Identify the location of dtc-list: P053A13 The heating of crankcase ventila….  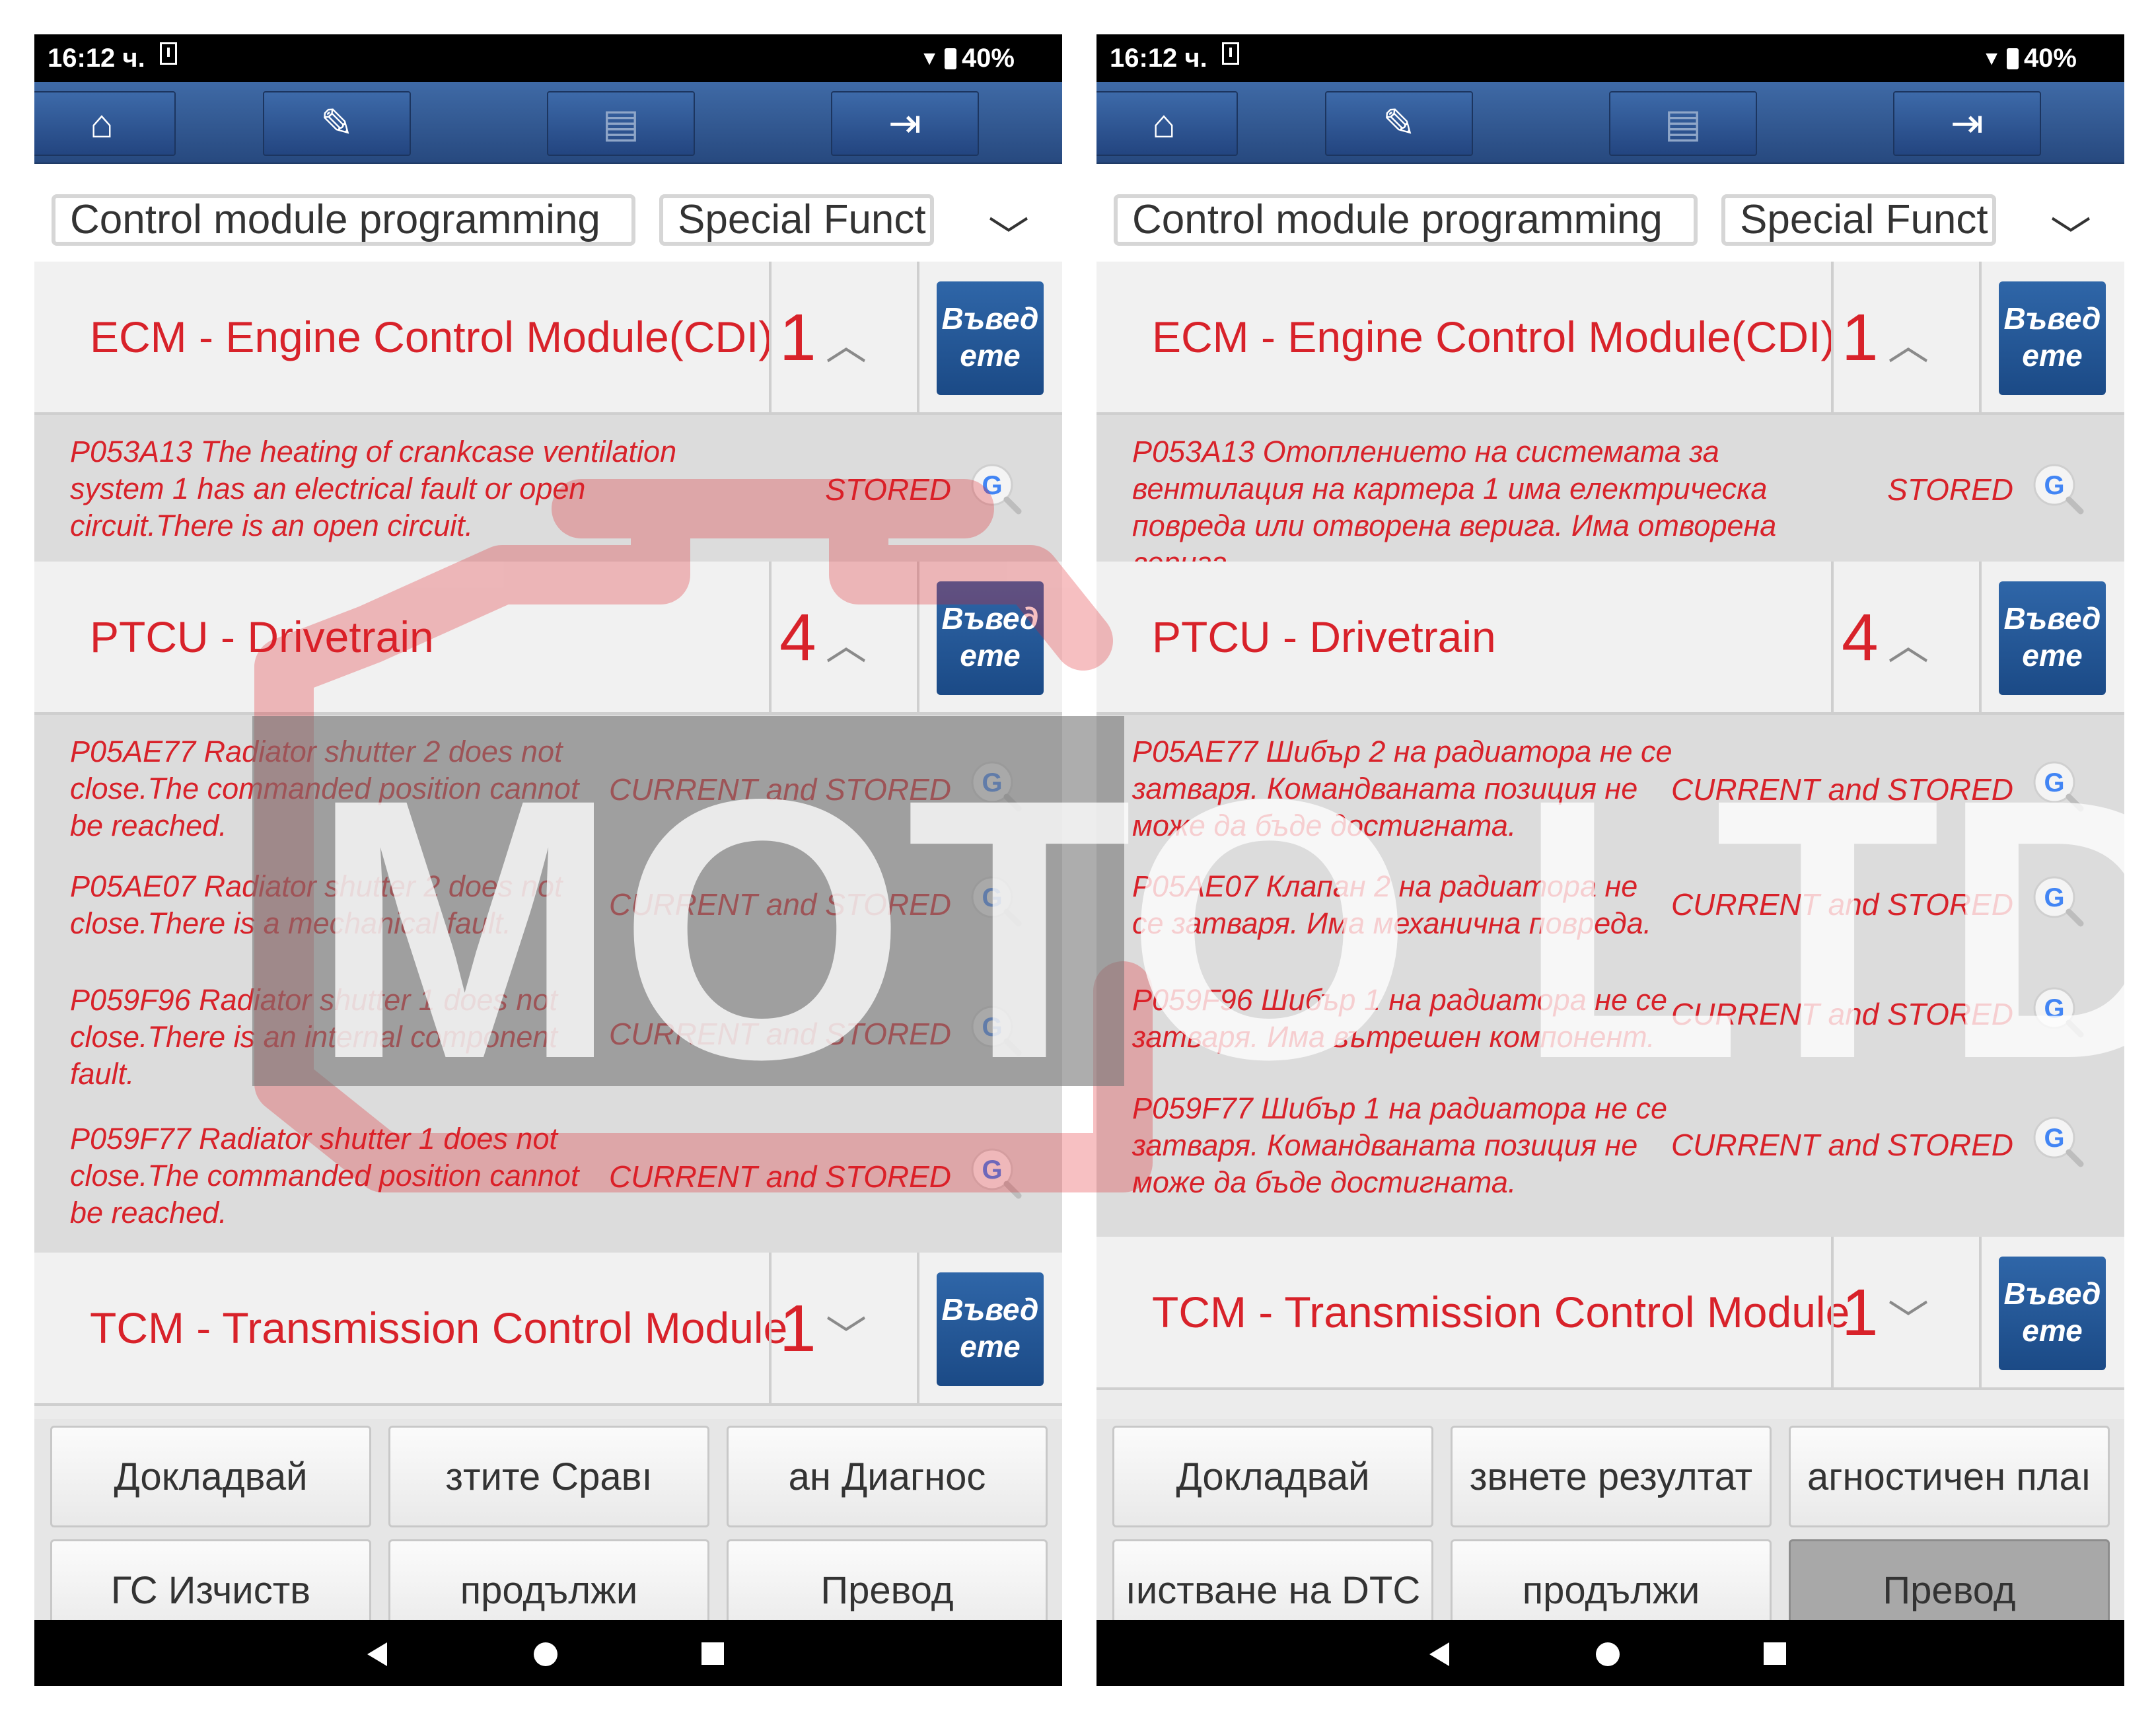
(548, 488).